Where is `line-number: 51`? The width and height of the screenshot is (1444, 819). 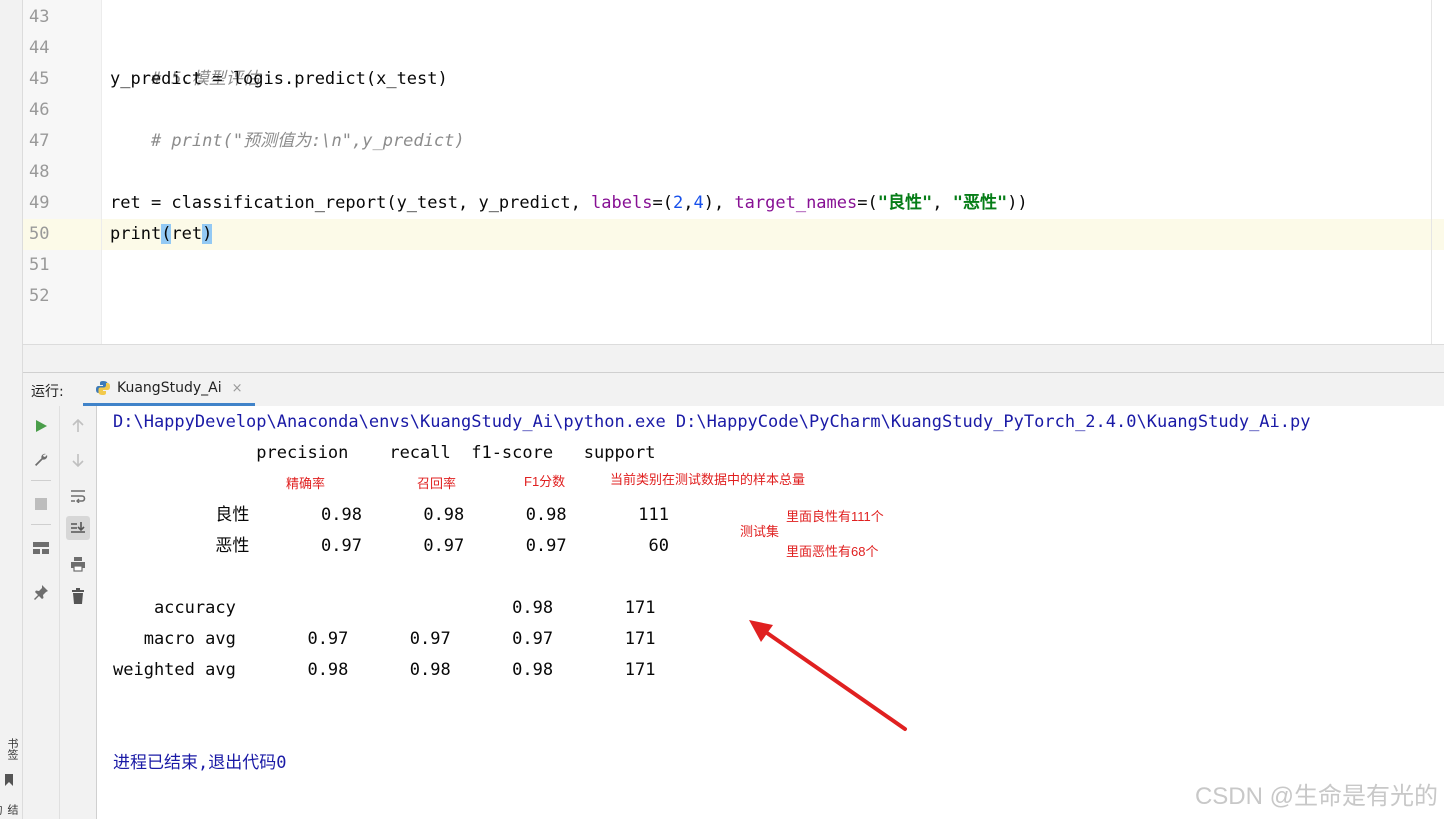
line-number: 51 is located at coordinates (39, 265).